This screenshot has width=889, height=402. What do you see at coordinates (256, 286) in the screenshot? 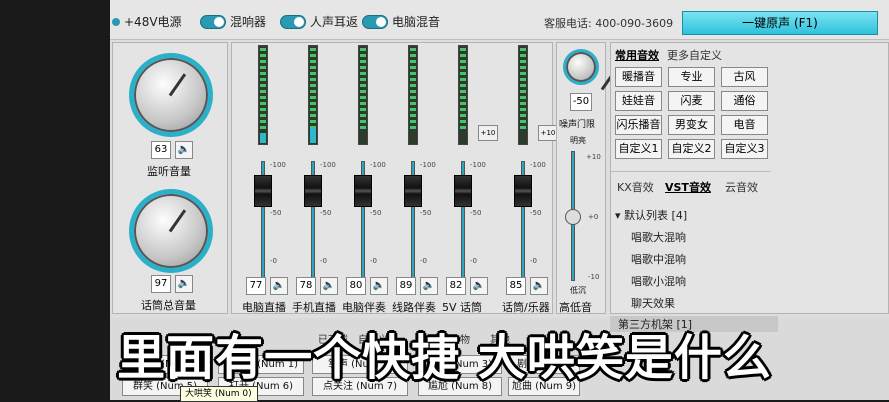
I see `channel-volume-value: 77` at bounding box center [256, 286].